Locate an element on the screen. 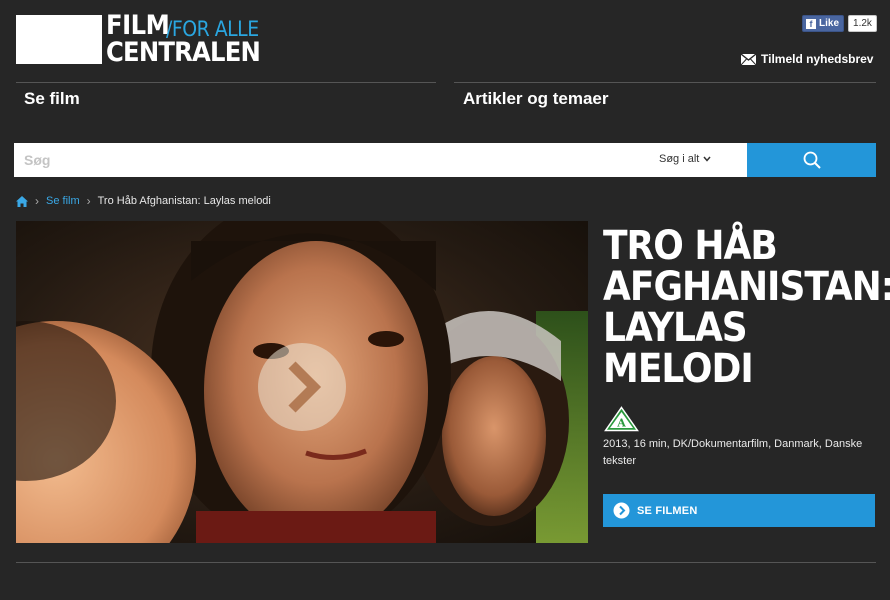  chevron-circle-icon is located at coordinates (621, 510).